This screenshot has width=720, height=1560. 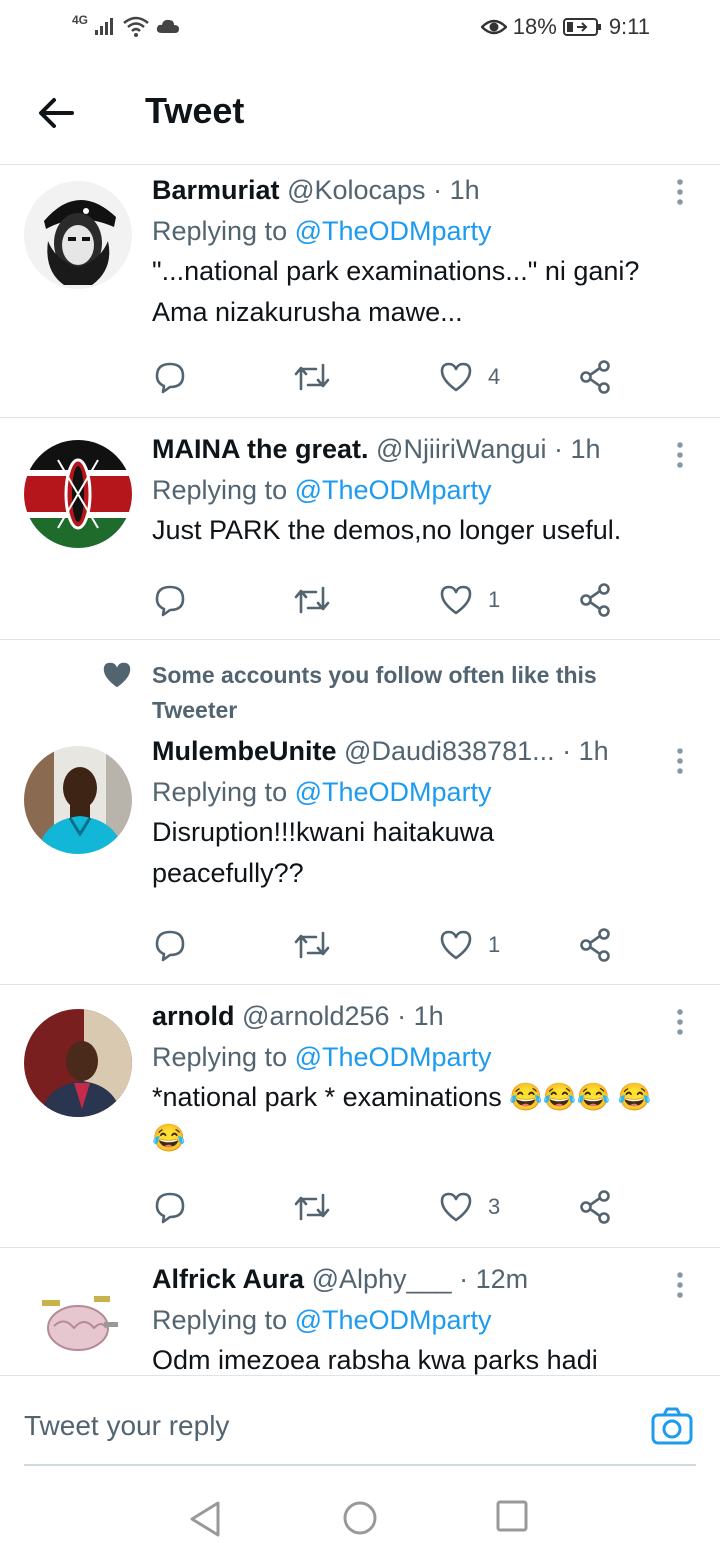 What do you see at coordinates (493, 27) in the screenshot?
I see `eye-icon` at bounding box center [493, 27].